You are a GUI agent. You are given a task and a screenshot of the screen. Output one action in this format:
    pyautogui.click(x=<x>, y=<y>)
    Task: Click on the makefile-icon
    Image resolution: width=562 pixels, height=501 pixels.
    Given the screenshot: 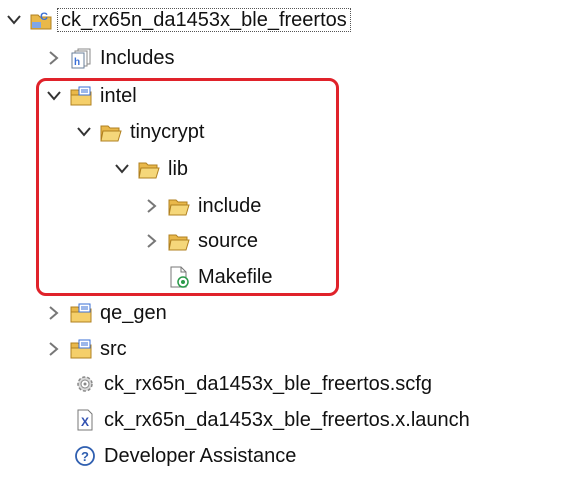 What is the action you would take?
    pyautogui.click(x=179, y=277)
    